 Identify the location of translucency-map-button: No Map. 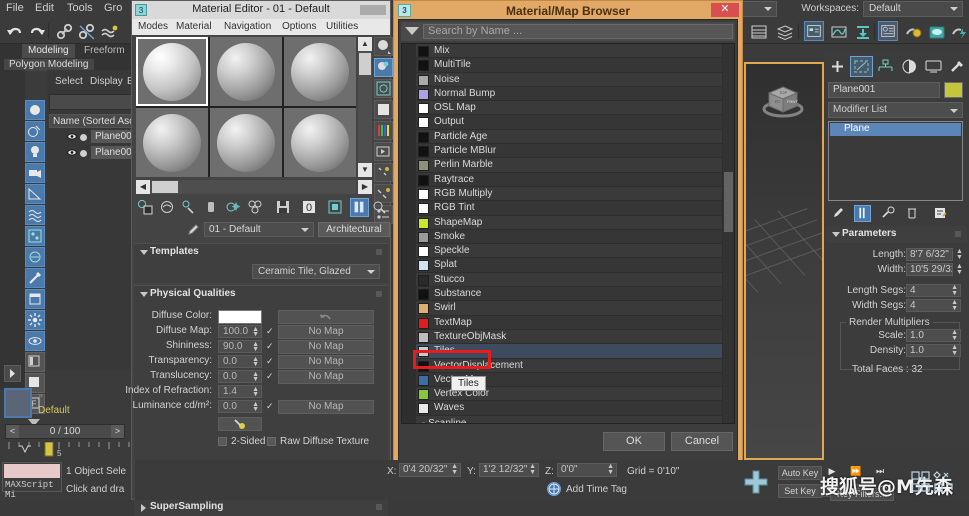
(326, 377).